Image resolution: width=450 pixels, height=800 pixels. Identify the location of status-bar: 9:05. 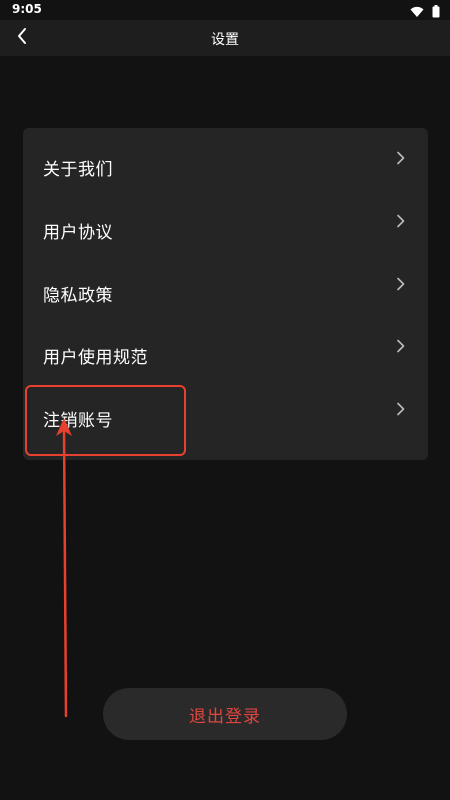
(225, 10).